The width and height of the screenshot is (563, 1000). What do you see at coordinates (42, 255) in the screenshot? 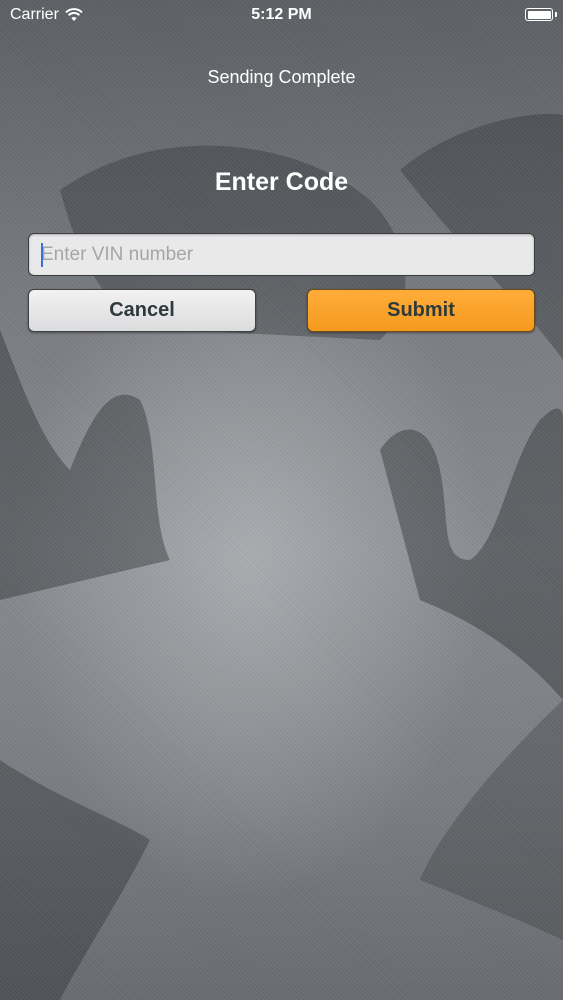
I see `text-cursor` at bounding box center [42, 255].